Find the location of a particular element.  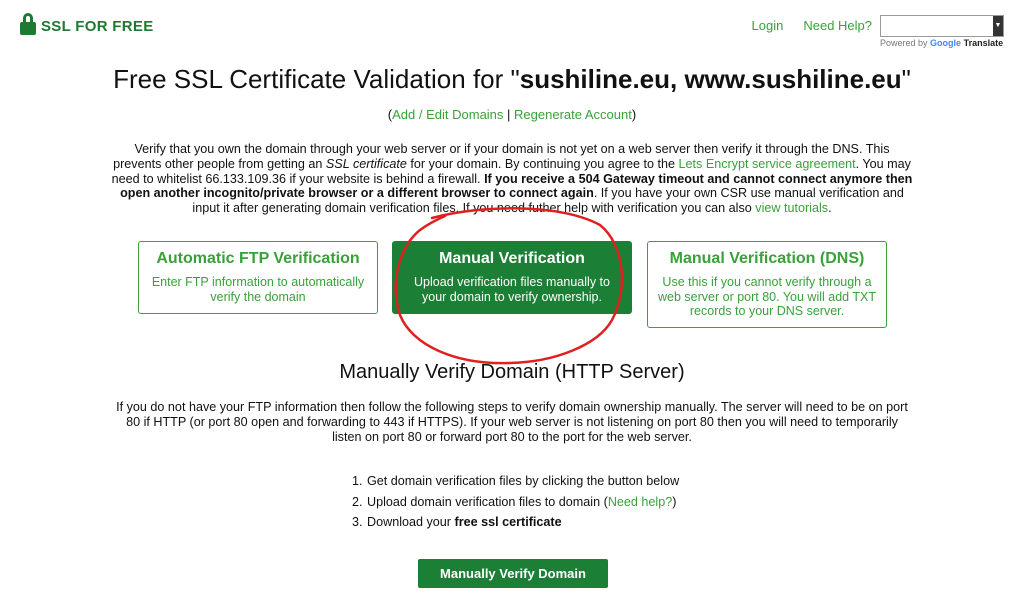

top-nav: Login Need Help? is located at coordinates (812, 25).